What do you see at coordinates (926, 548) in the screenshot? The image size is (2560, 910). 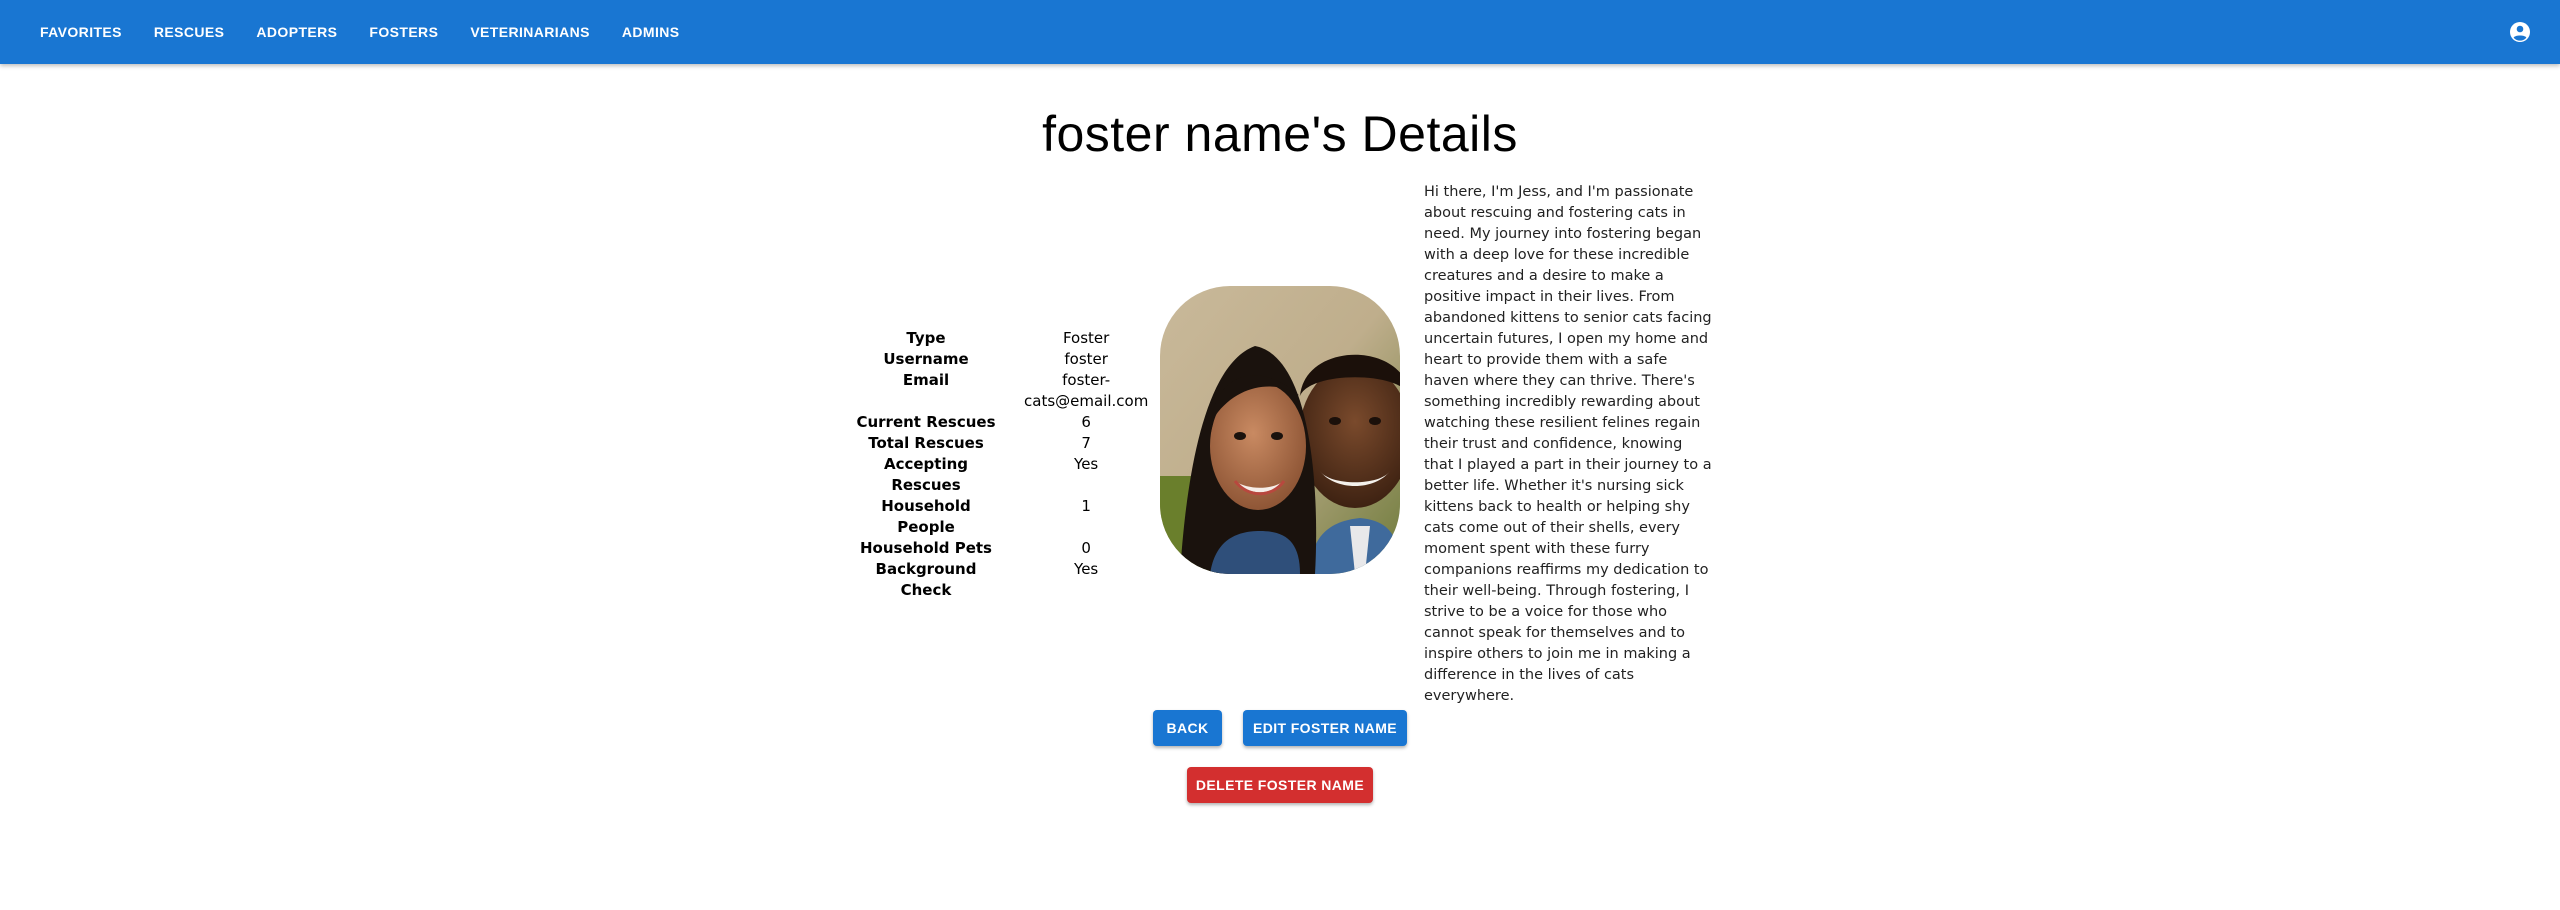 I see `detail-label: Household Pets` at bounding box center [926, 548].